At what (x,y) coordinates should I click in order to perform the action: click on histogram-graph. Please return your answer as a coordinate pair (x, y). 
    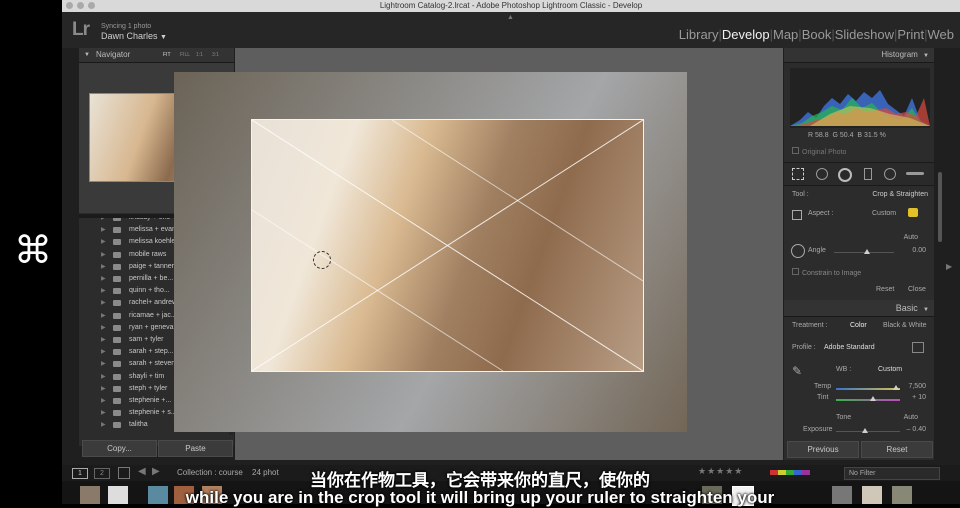
    Looking at the image, I should click on (860, 98).